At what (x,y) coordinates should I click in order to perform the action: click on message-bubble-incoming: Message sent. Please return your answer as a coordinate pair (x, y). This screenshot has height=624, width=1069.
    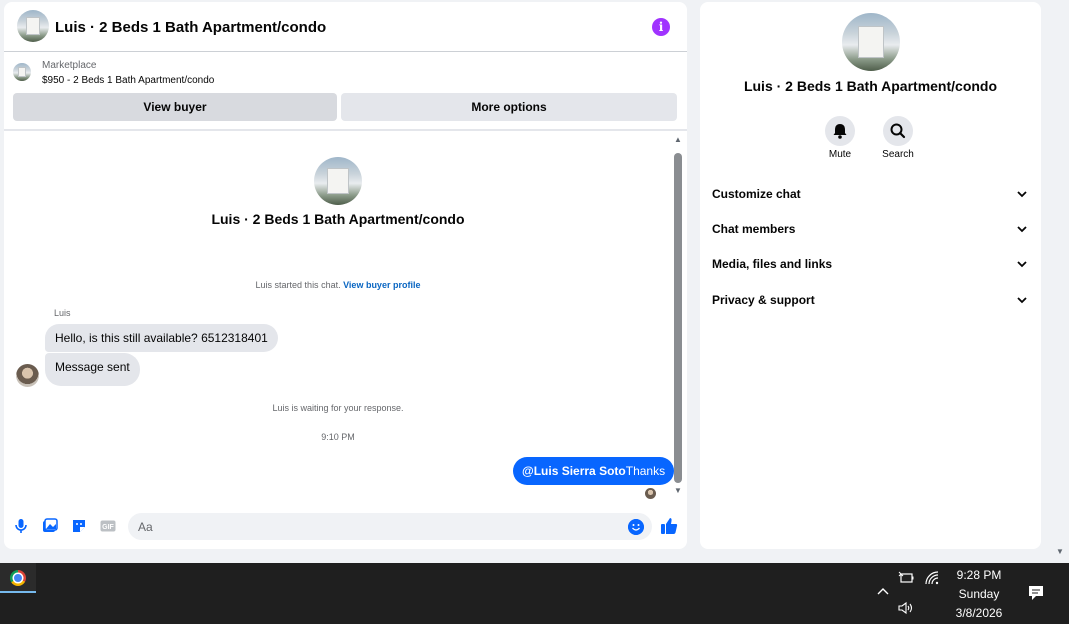
    Looking at the image, I should click on (92, 369).